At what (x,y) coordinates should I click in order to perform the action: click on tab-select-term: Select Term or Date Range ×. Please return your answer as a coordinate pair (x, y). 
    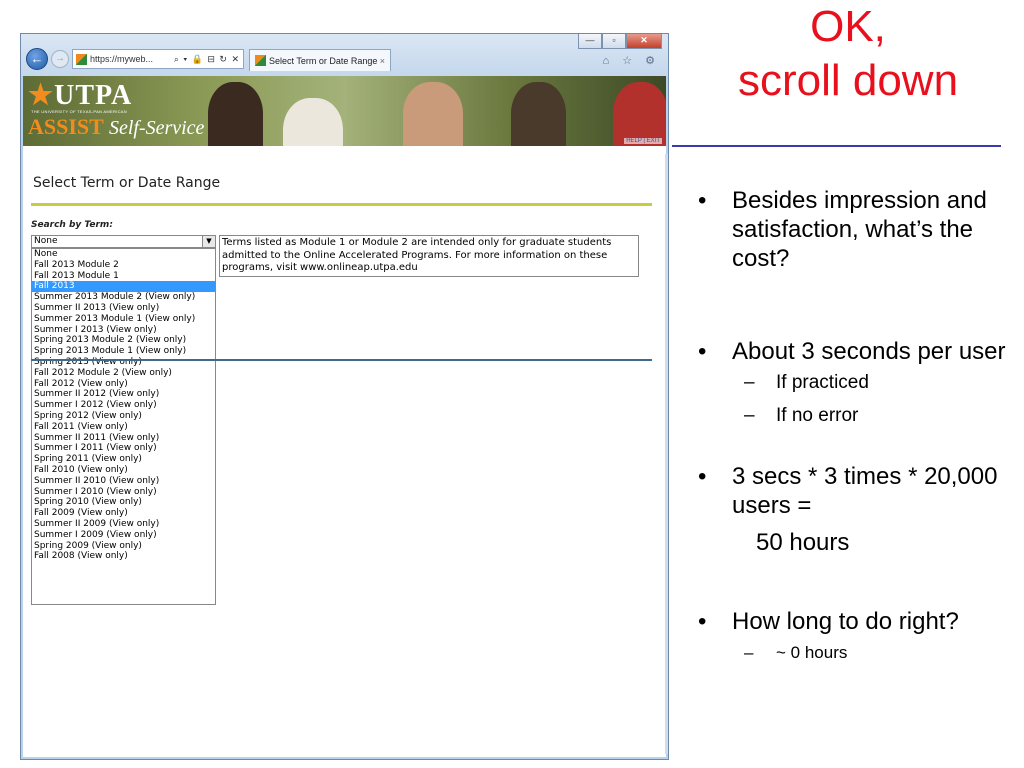
    Looking at the image, I should click on (320, 60).